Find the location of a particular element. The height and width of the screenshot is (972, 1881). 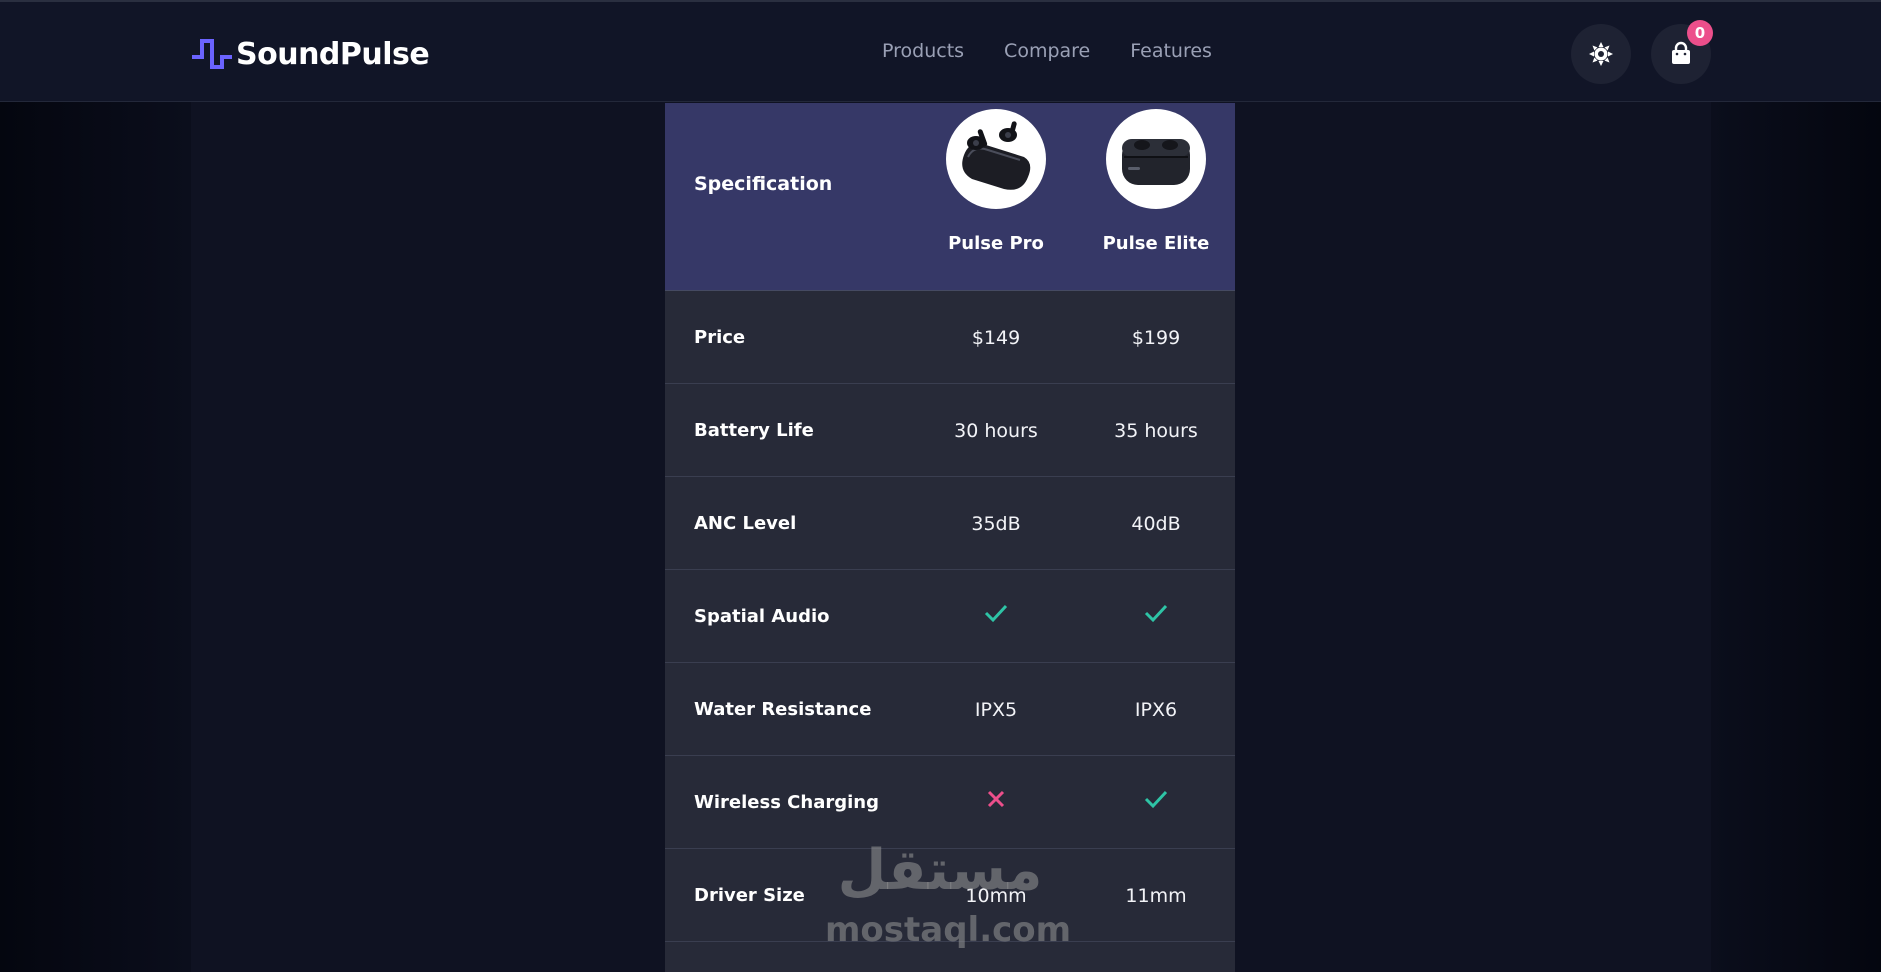

nav-compare: Compare is located at coordinates (1047, 51).